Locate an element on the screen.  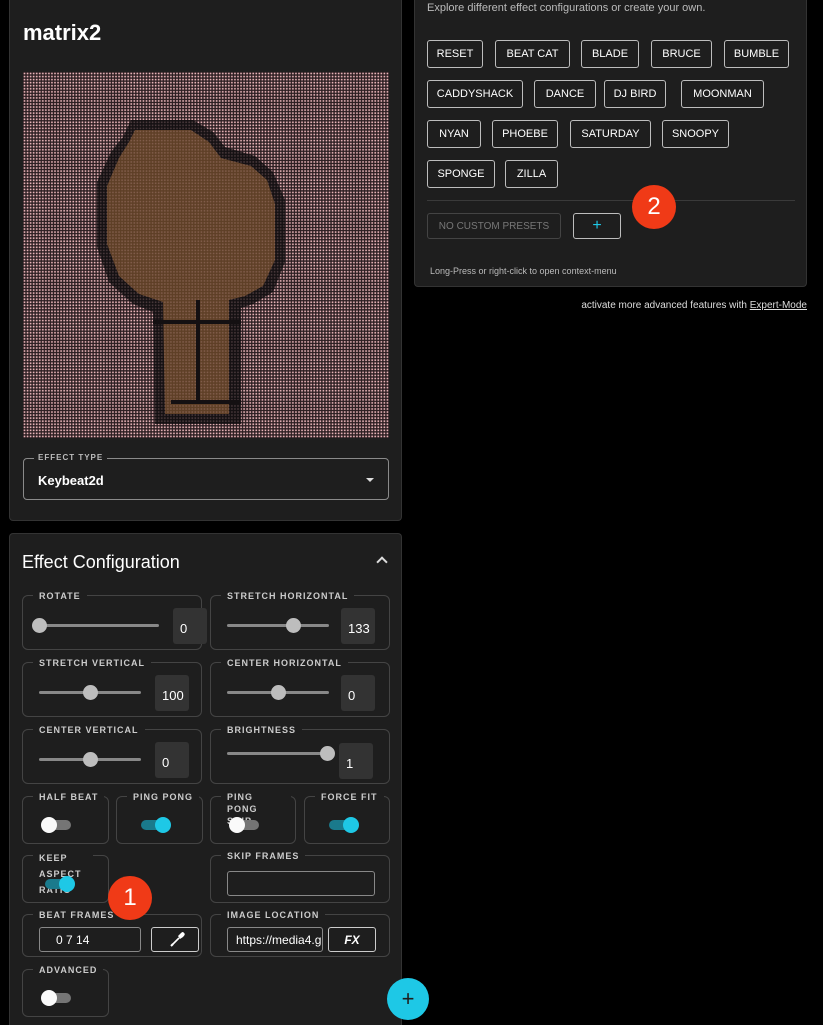
effect-configuration-title: Effect Configuration is located at coordinates (101, 562).